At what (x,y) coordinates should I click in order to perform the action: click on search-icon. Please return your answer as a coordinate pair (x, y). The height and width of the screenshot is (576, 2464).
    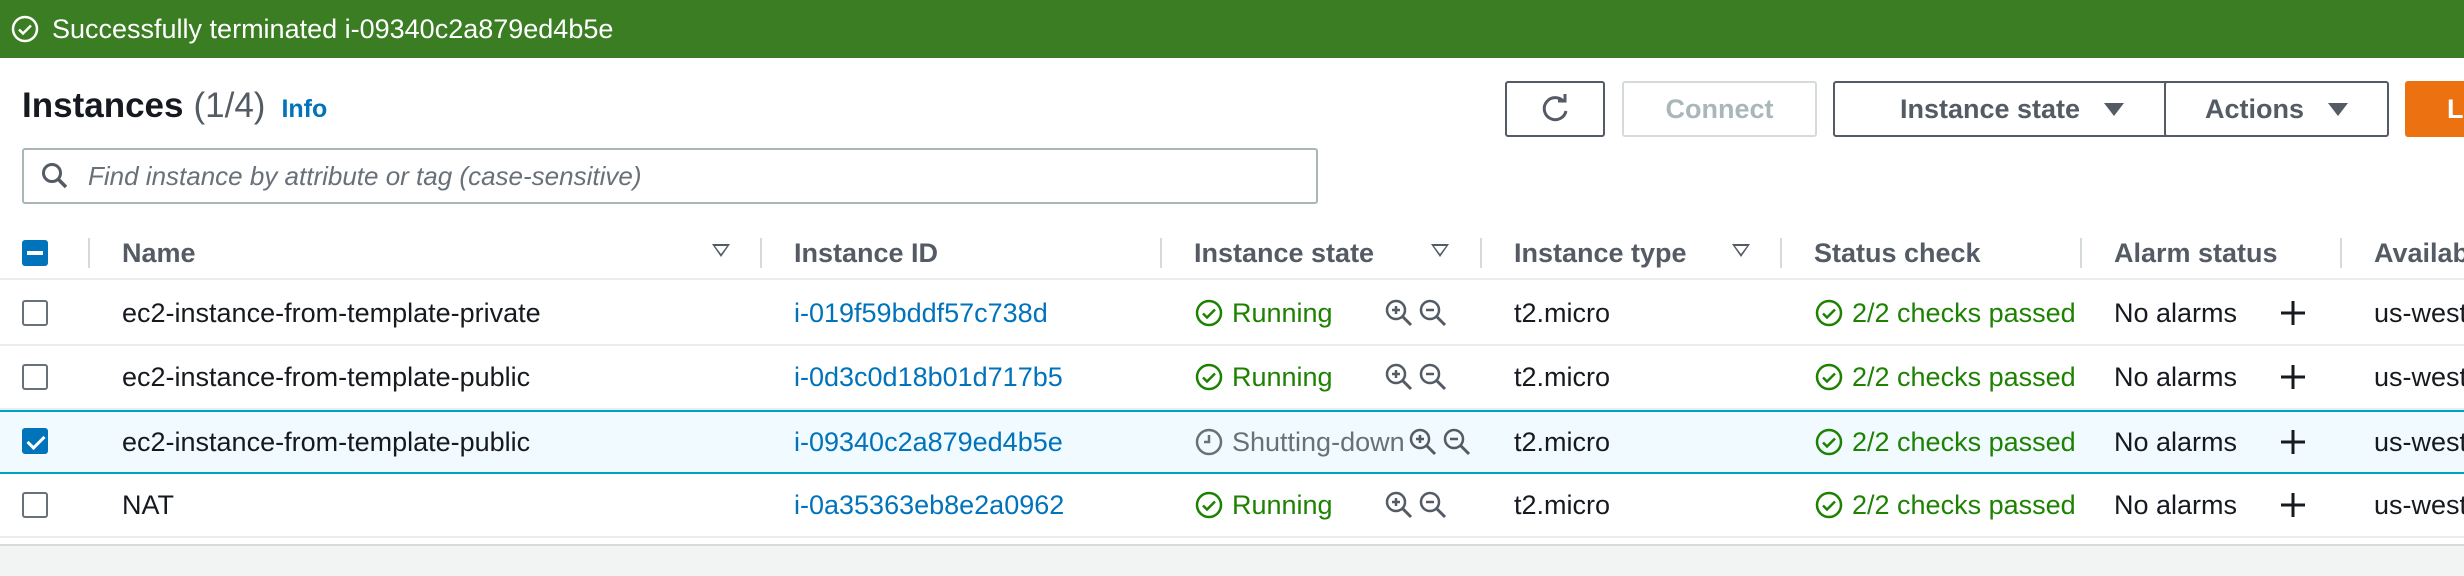
    Looking at the image, I should click on (55, 176).